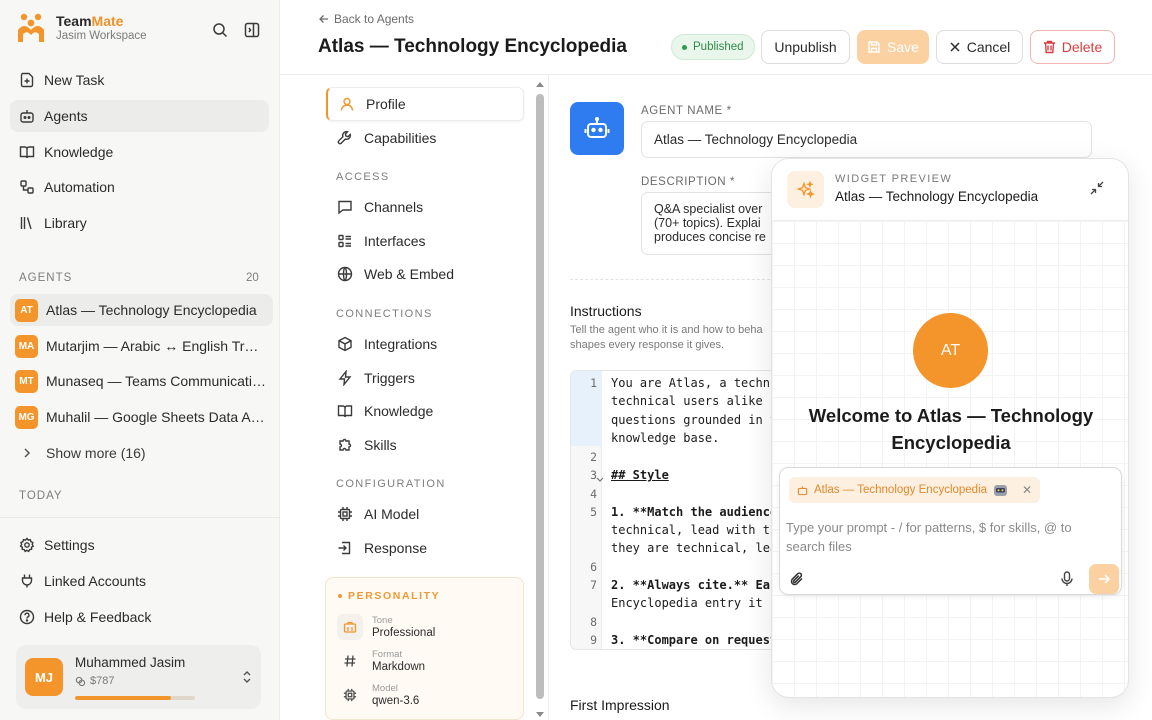 Image resolution: width=1152 pixels, height=720 pixels. What do you see at coordinates (866, 139) in the screenshot?
I see `agent-name-input: Atlas — Technology Encyclopedia` at bounding box center [866, 139].